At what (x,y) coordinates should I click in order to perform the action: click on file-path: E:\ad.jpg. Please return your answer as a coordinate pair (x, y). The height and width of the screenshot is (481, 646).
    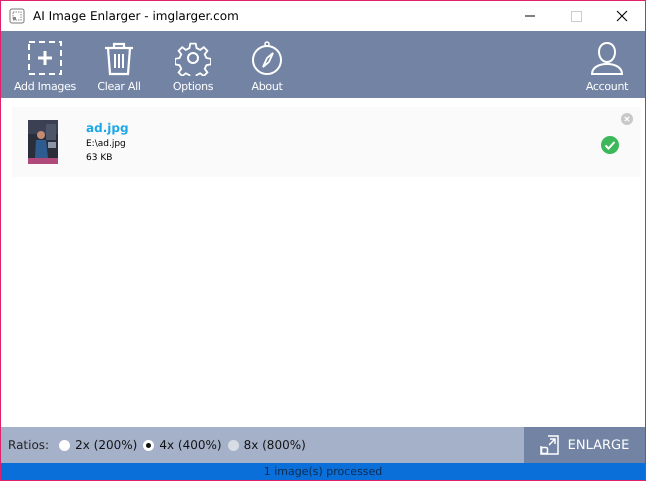
    Looking at the image, I should click on (106, 144).